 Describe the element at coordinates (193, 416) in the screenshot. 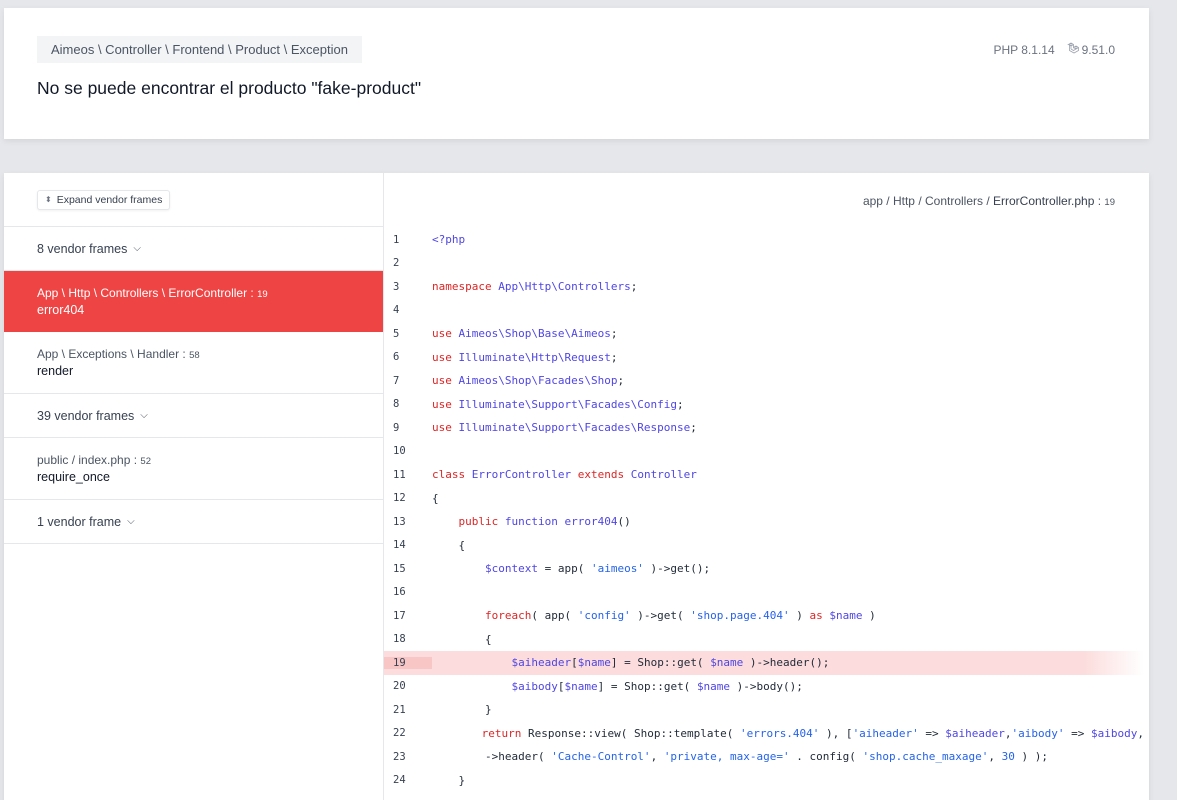

I see `vendor-frames-group: 39 vendor frames ⌵` at that location.